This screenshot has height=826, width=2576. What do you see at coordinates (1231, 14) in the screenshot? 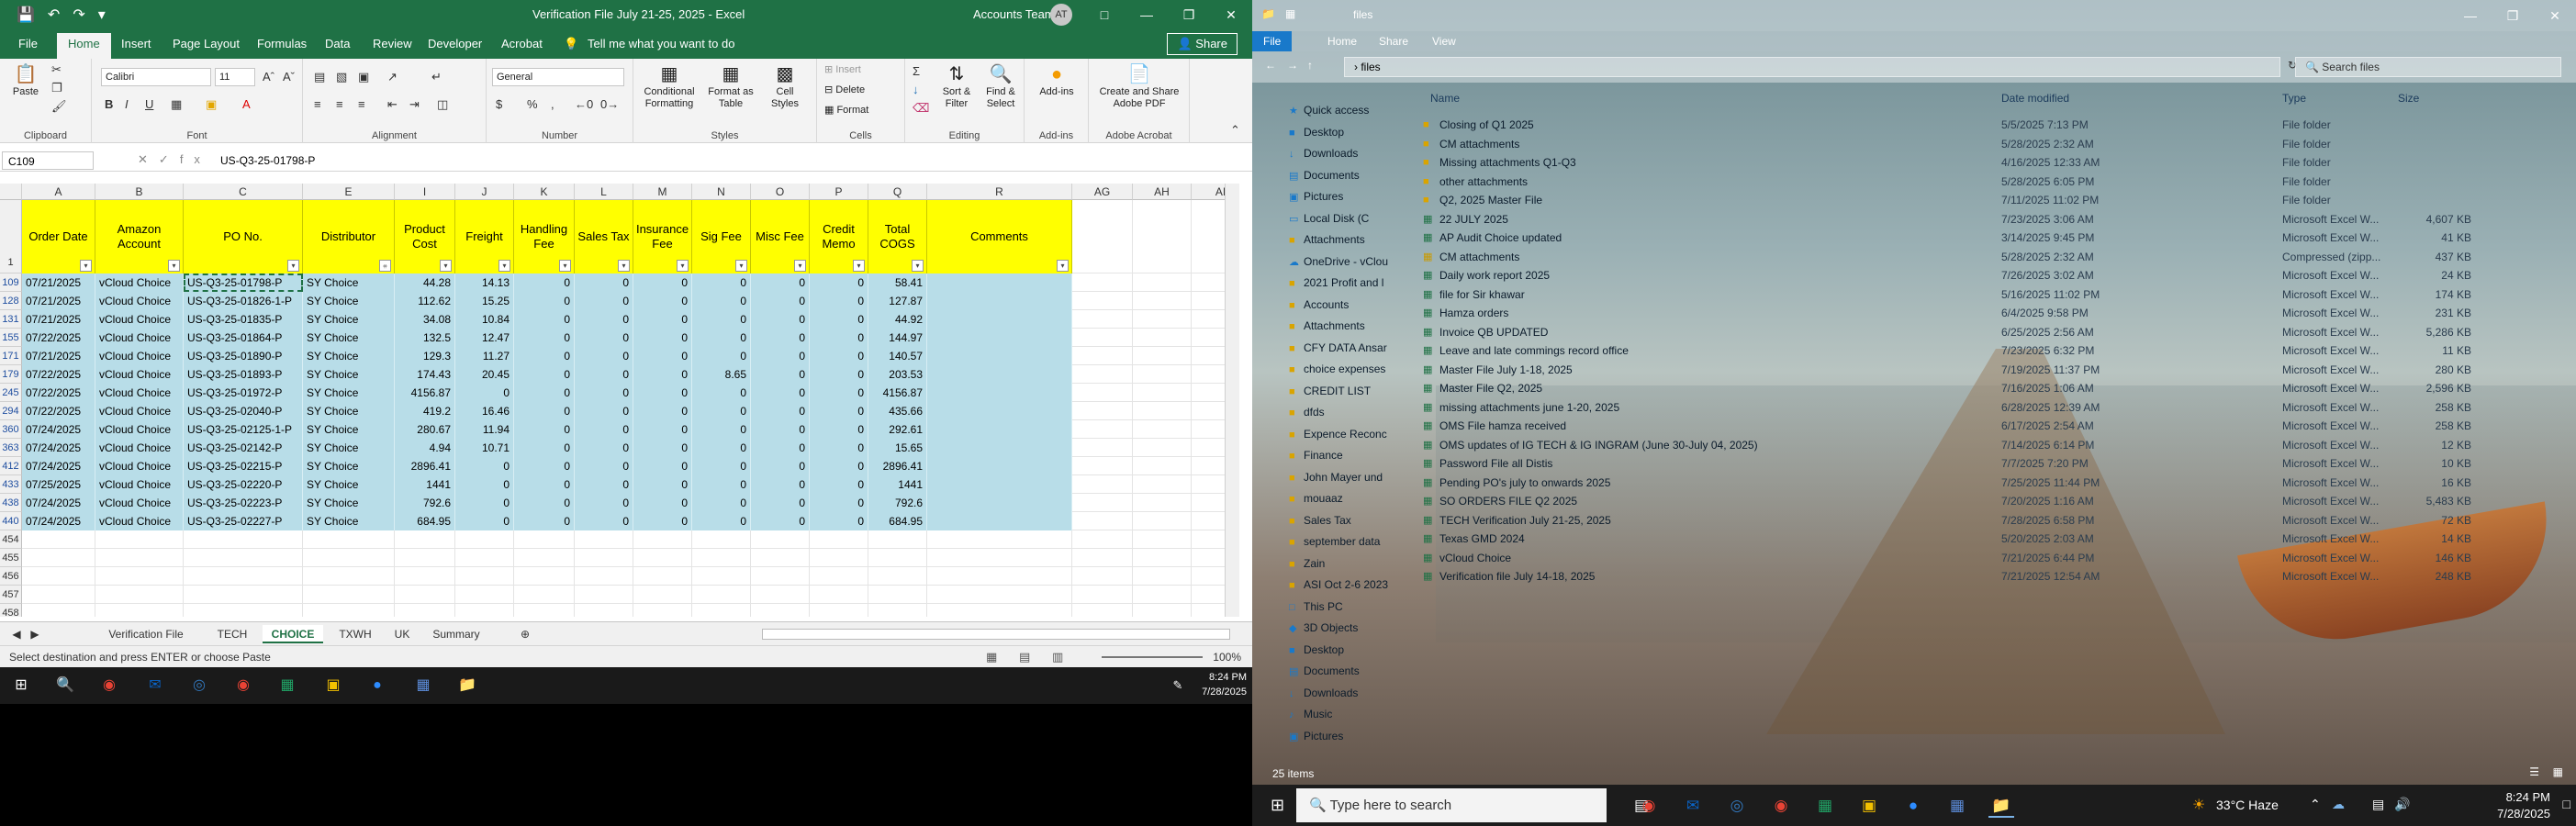
I see `close-icon: ✕` at bounding box center [1231, 14].